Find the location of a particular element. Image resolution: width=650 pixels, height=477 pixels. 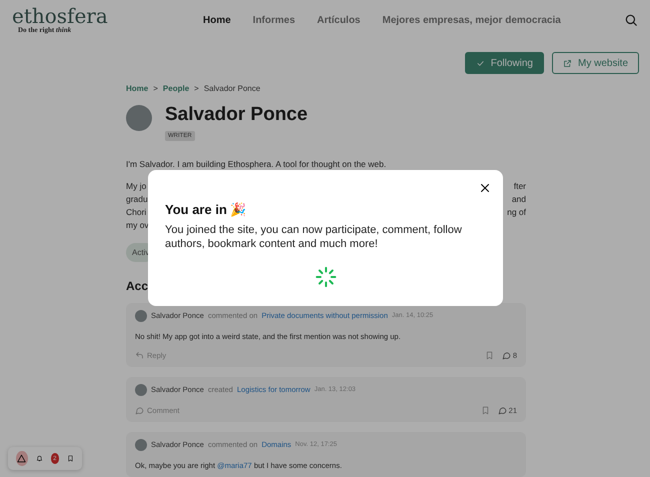

bio-text: My jo is located at coordinates (136, 186).